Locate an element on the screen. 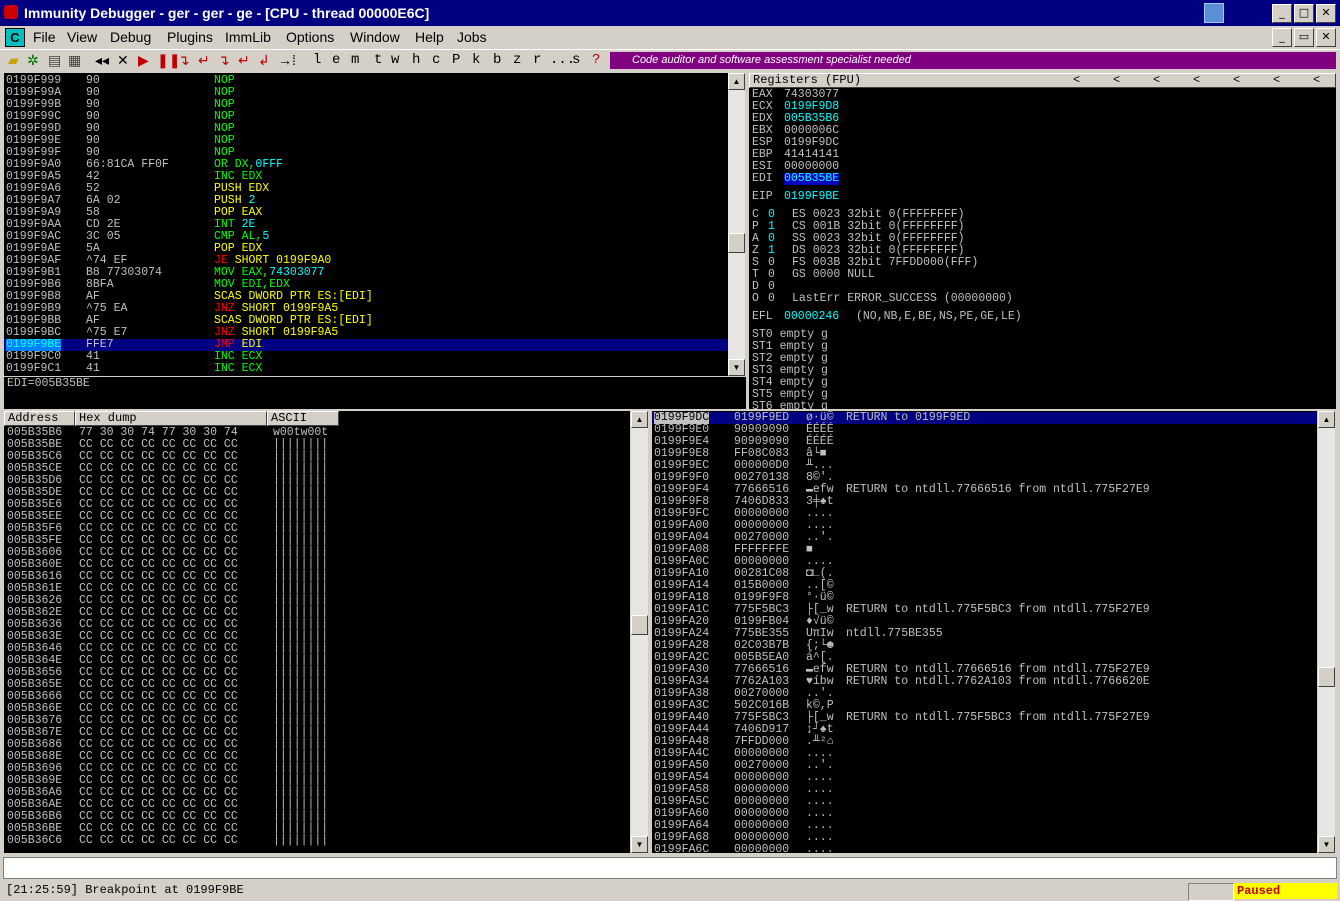 The image size is (1340, 901). toolbar-w: w is located at coordinates (395, 60).